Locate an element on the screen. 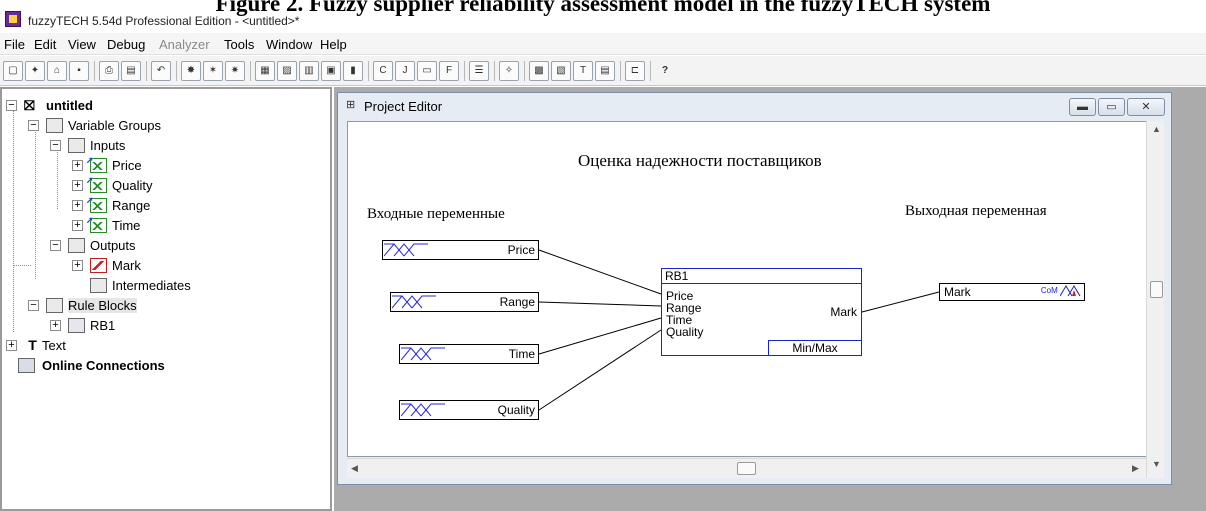  compile-c-icon: C is located at coordinates (383, 71).